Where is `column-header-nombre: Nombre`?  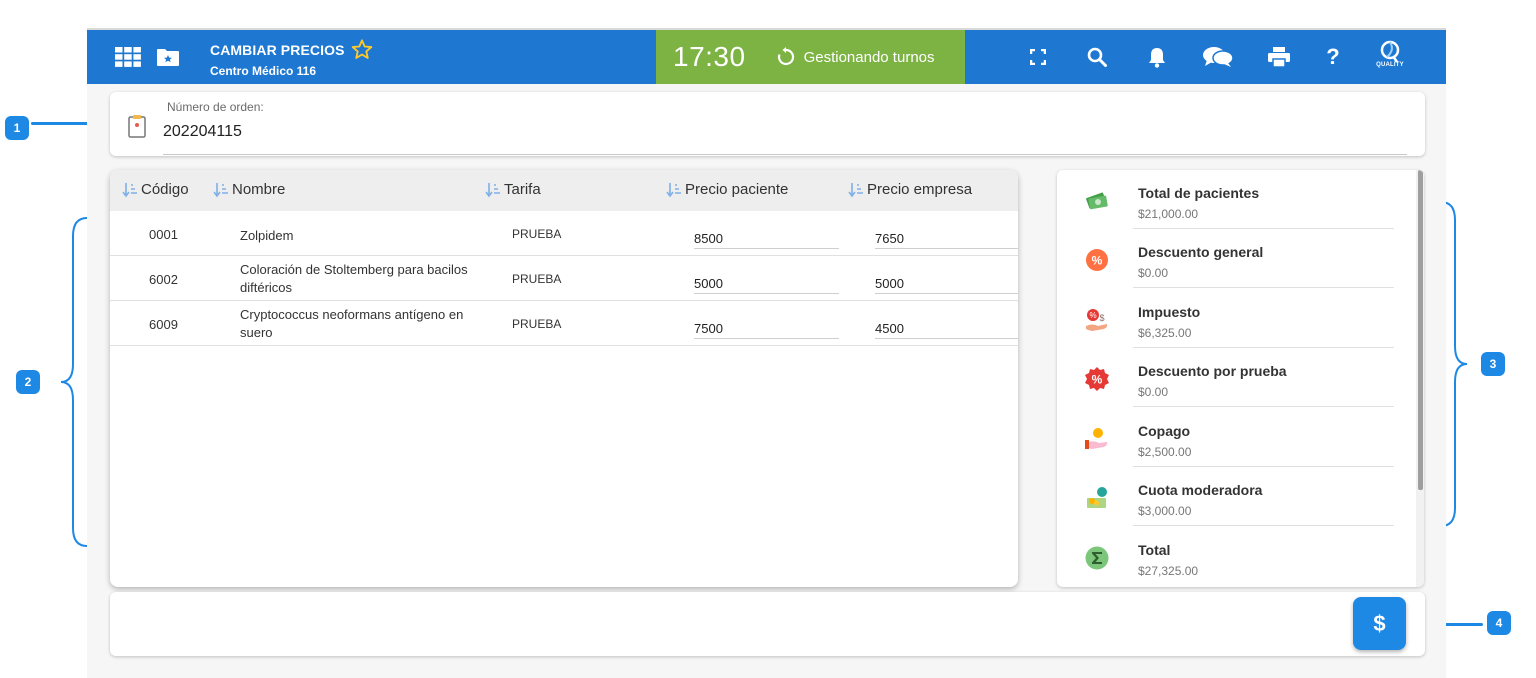 column-header-nombre: Nombre is located at coordinates (249, 189).